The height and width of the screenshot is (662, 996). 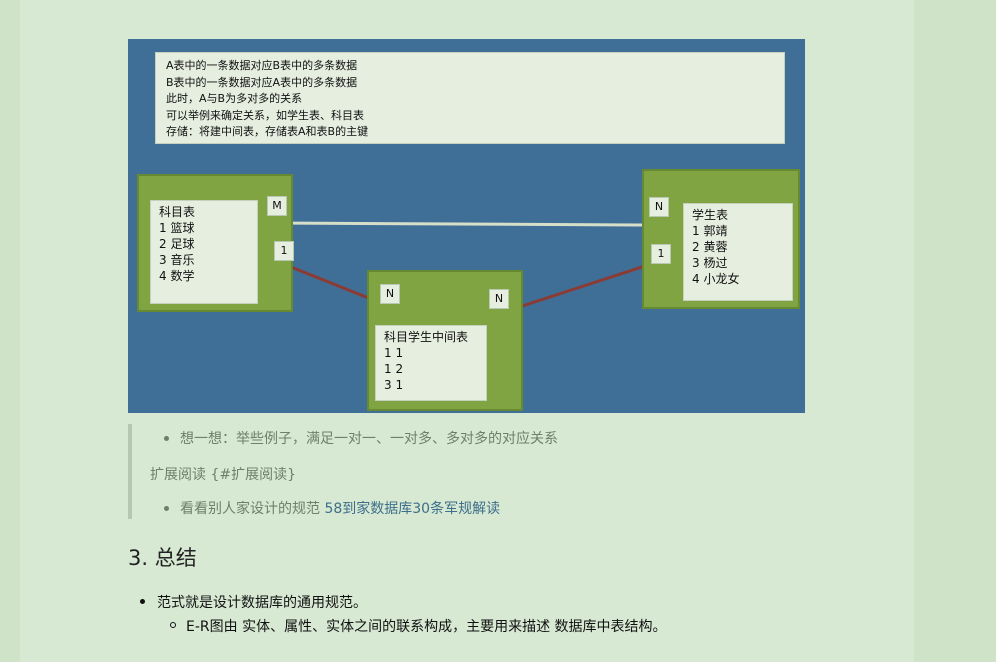 I want to click on note-line: 可以举例来确定关系，如学生表、科目表, so click(x=265, y=115).